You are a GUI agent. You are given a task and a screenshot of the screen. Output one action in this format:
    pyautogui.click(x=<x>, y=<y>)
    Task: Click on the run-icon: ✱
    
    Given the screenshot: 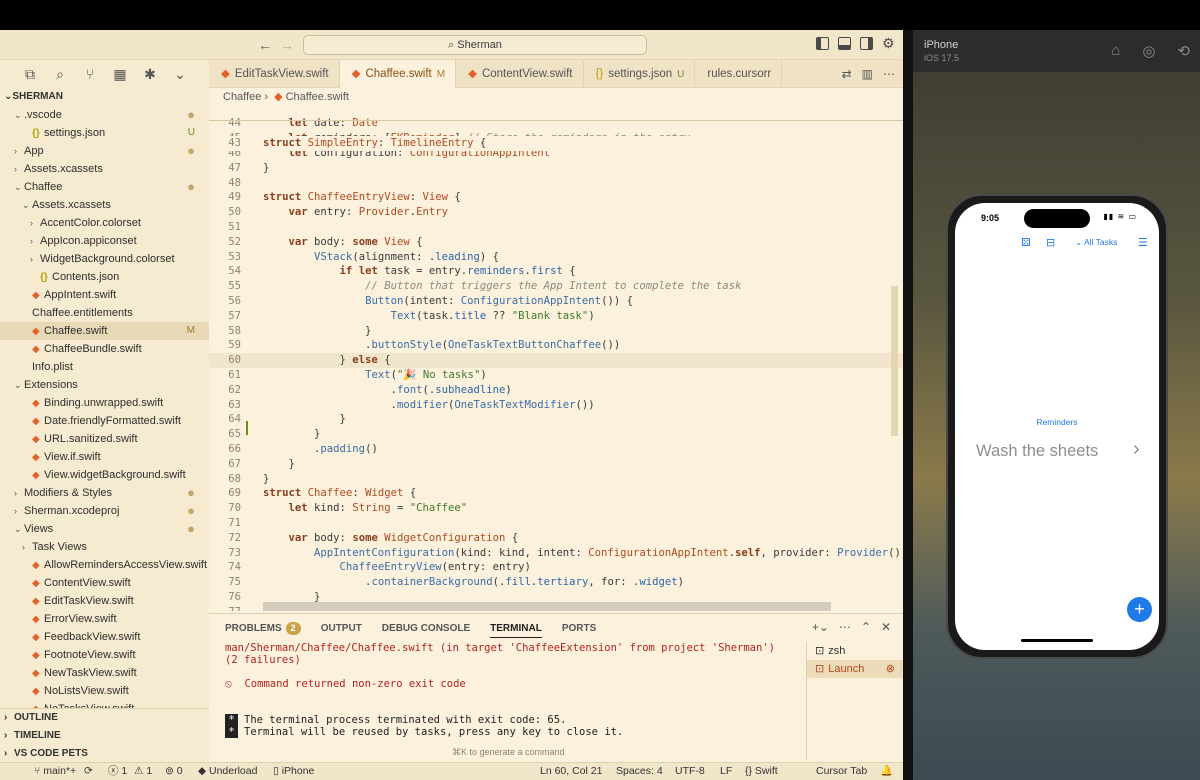 What is the action you would take?
    pyautogui.click(x=150, y=74)
    